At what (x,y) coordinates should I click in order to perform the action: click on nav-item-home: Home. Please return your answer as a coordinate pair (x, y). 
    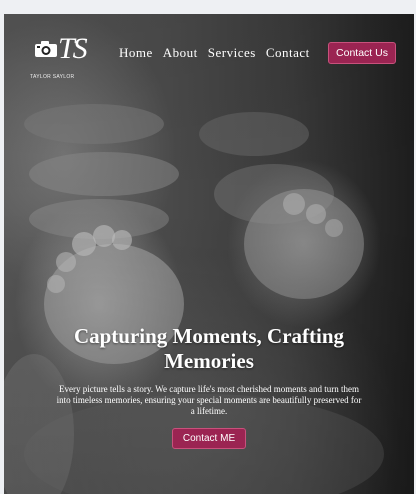
    Looking at the image, I should click on (136, 53).